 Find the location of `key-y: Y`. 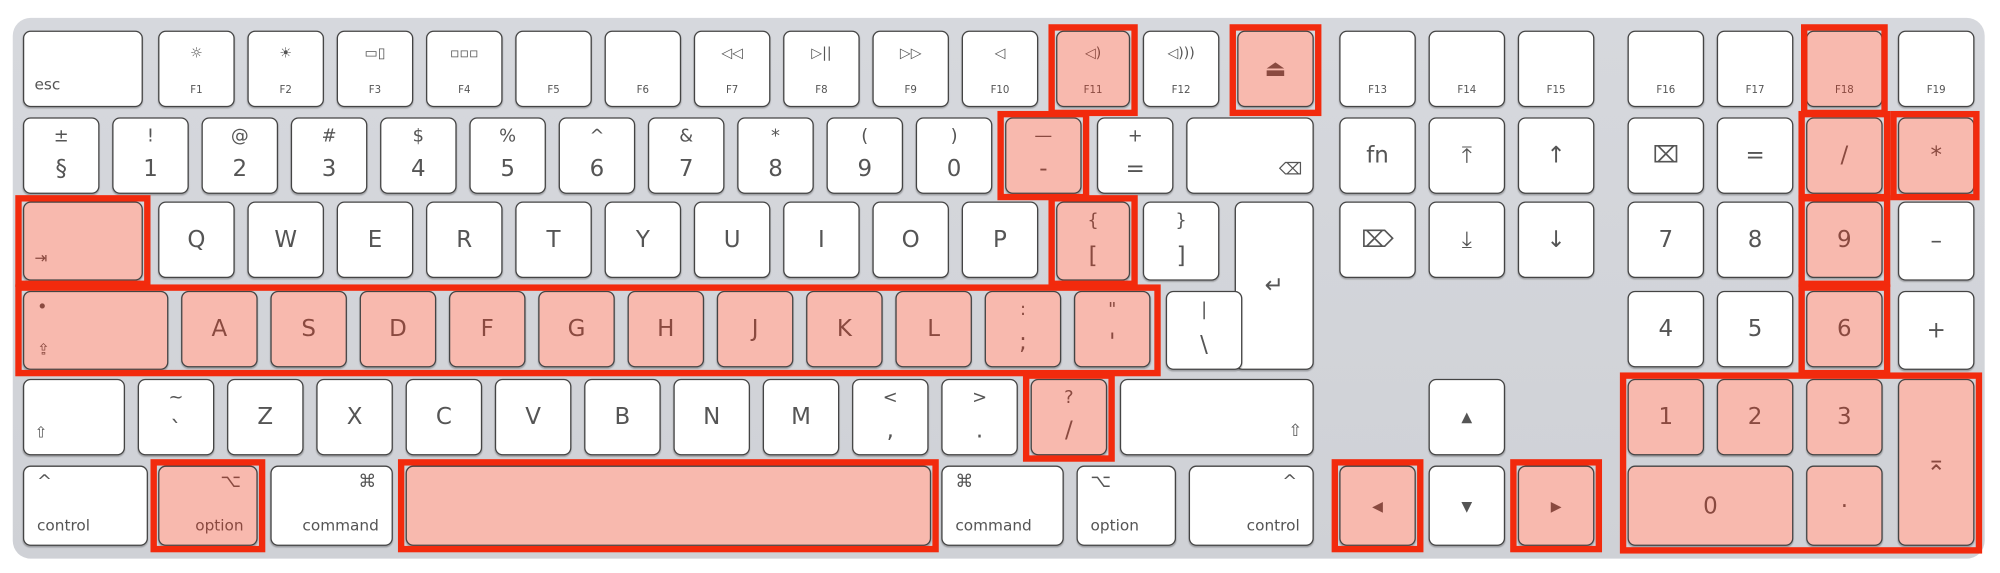

key-y: Y is located at coordinates (643, 240).